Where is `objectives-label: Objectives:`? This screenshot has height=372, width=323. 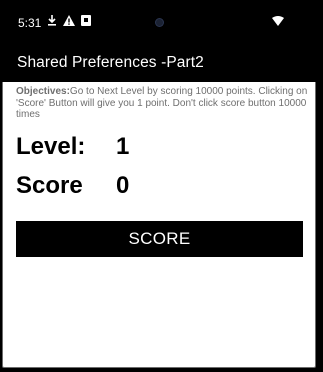
objectives-label: Objectives: is located at coordinates (43, 91).